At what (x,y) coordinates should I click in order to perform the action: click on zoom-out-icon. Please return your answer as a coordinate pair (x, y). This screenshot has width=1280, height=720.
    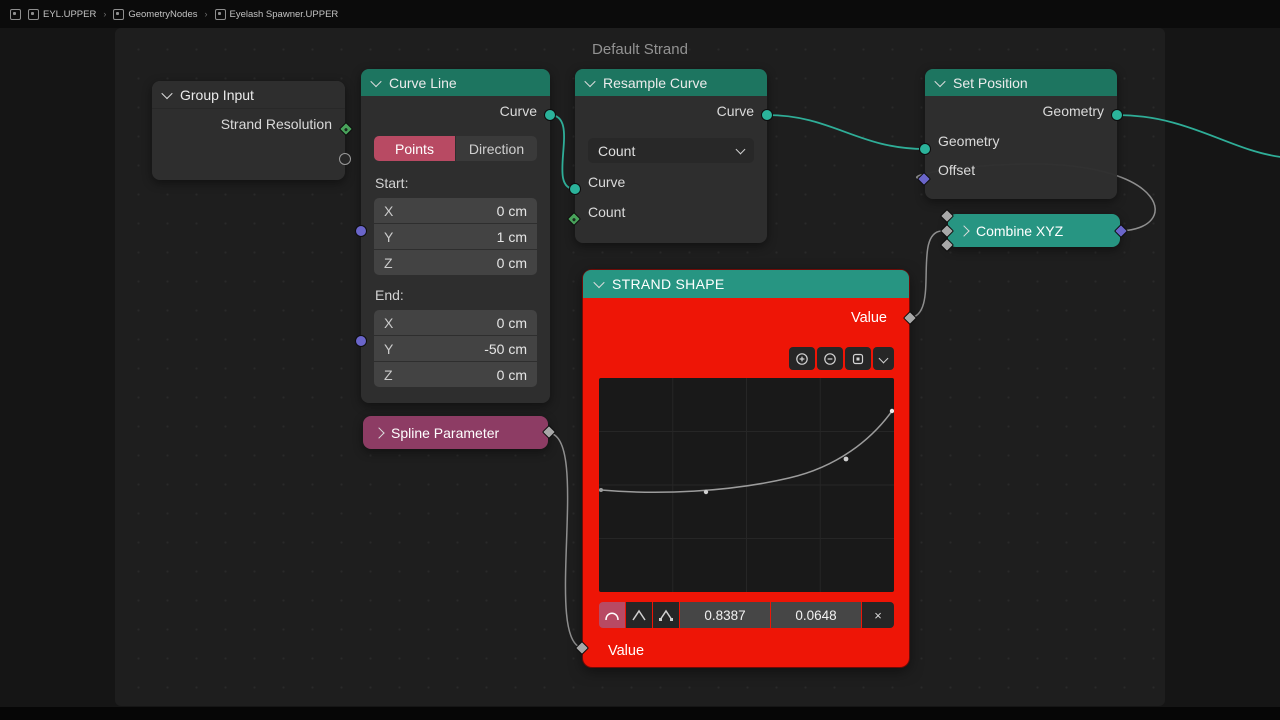
    Looking at the image, I should click on (830, 358).